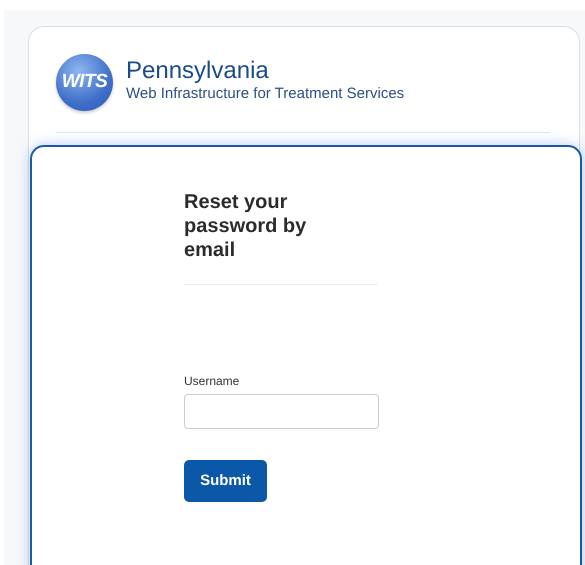 The image size is (585, 565). What do you see at coordinates (265, 93) in the screenshot?
I see `site-subtitle: Web Infrastructure for Treatment Services` at bounding box center [265, 93].